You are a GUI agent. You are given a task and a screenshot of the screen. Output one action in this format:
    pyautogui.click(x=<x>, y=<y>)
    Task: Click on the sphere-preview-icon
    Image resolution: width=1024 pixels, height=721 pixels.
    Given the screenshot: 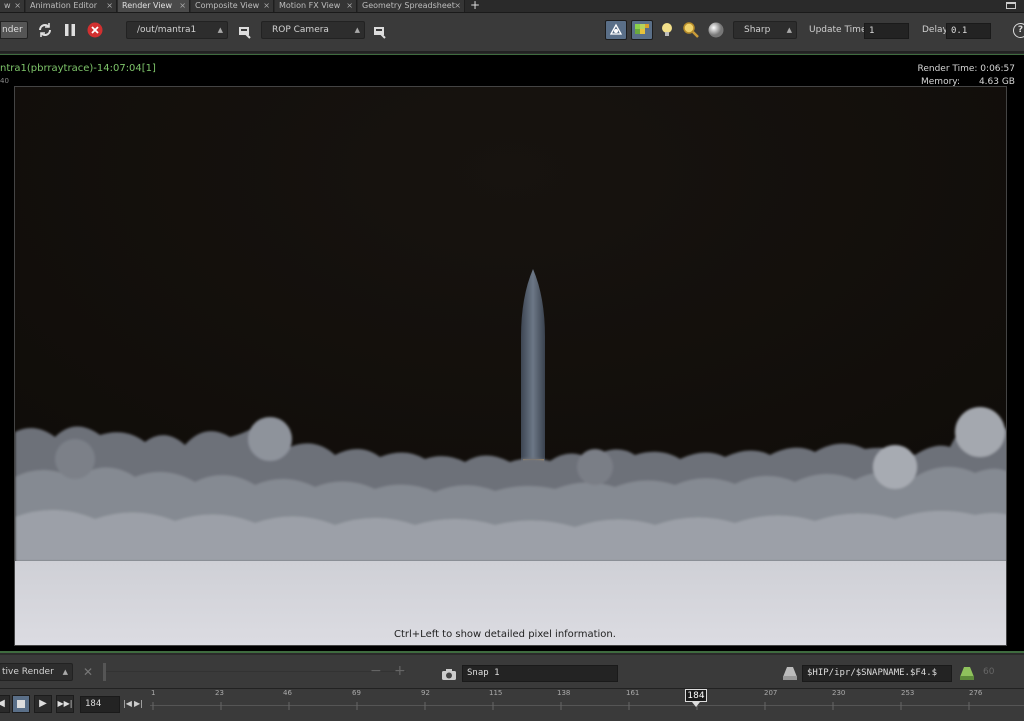 What is the action you would take?
    pyautogui.click(x=716, y=30)
    